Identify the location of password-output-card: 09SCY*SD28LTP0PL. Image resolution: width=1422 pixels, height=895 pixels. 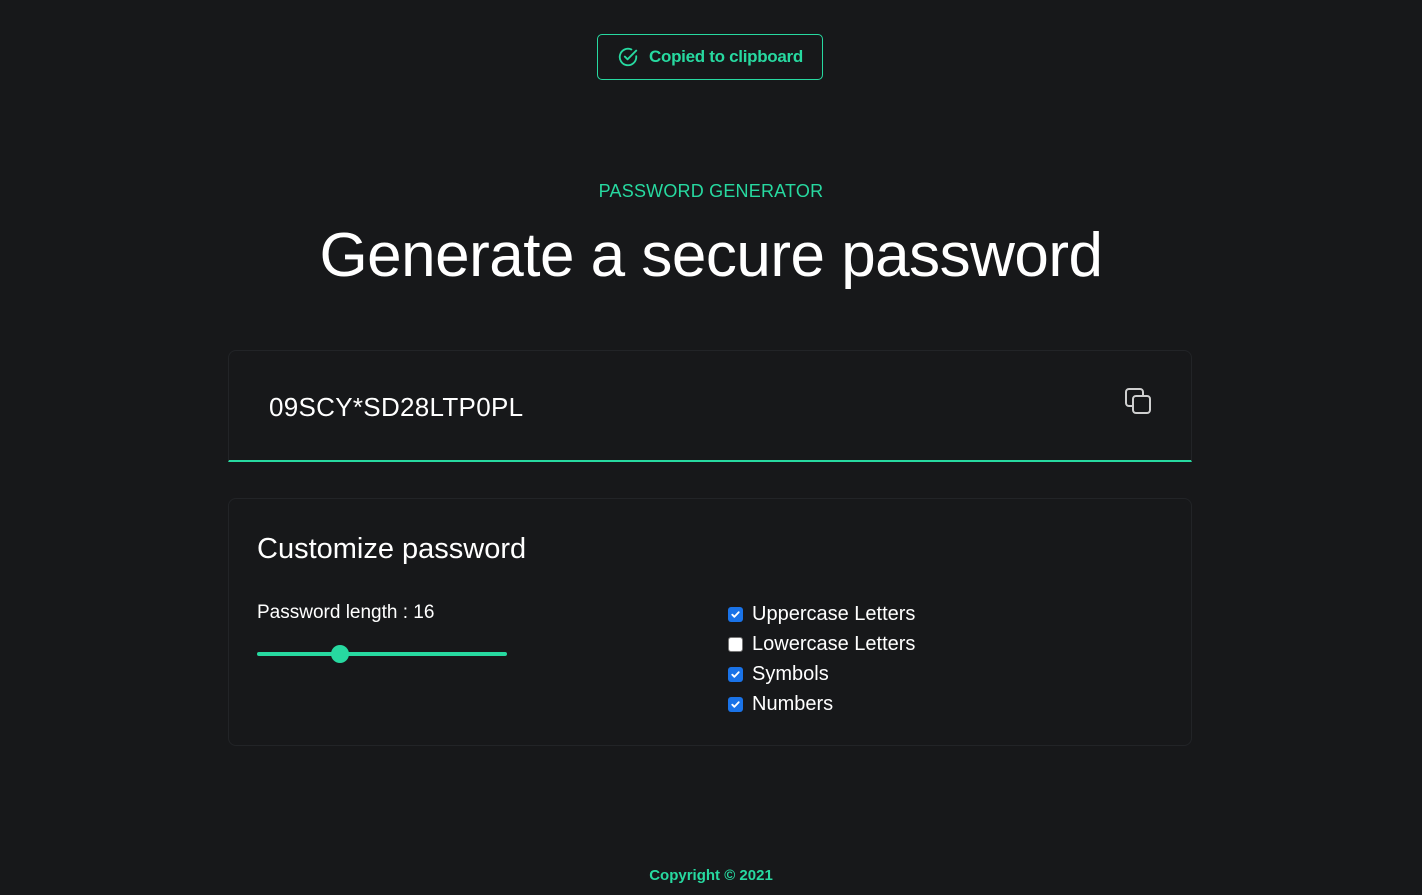
(710, 406).